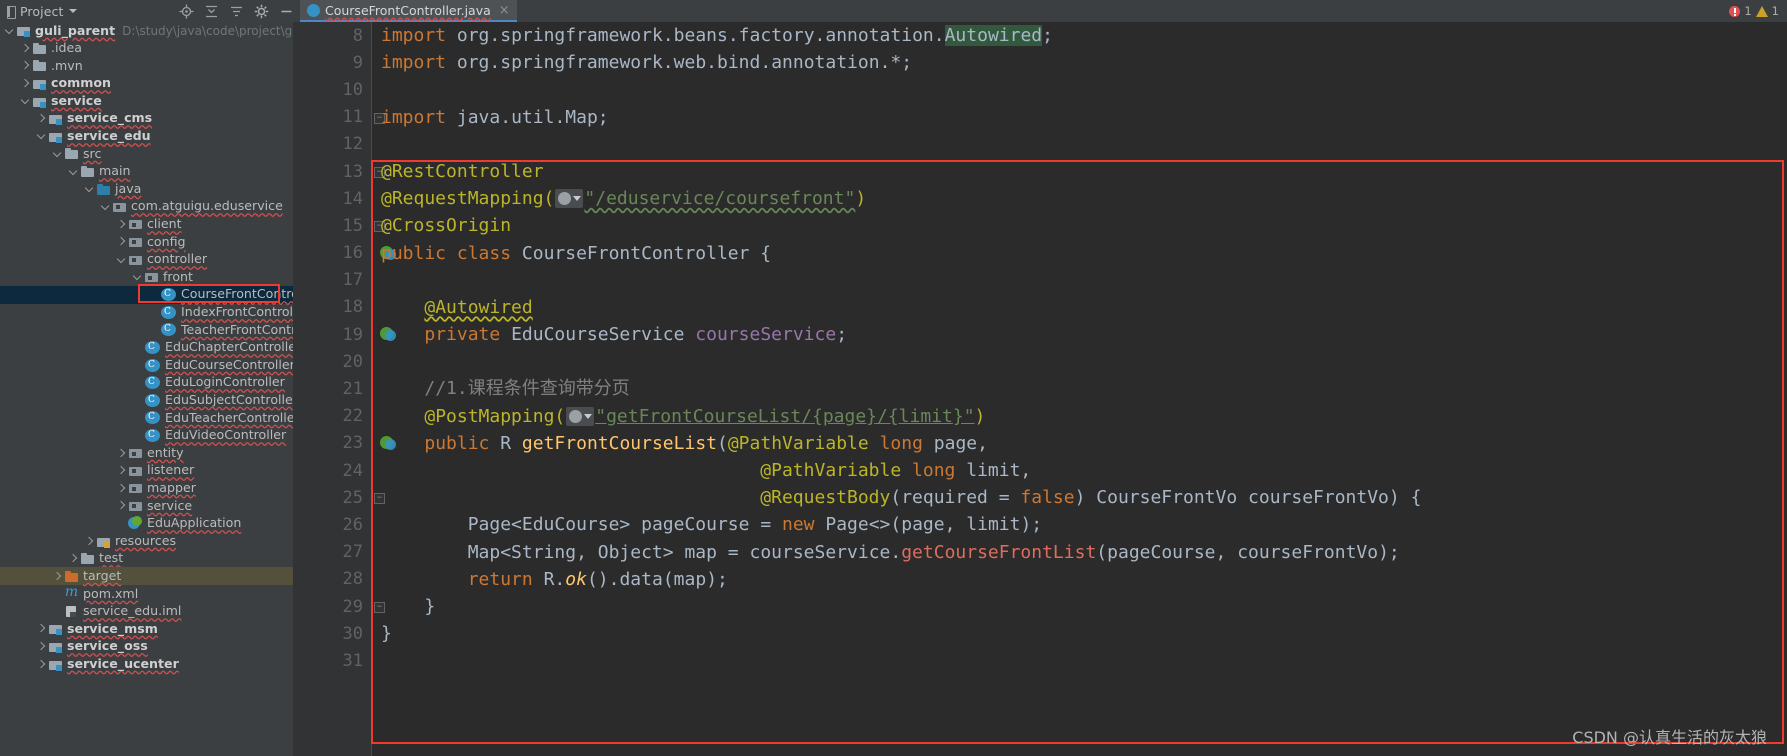  Describe the element at coordinates (332, 361) in the screenshot. I see `gutter-line-20: 20` at that location.